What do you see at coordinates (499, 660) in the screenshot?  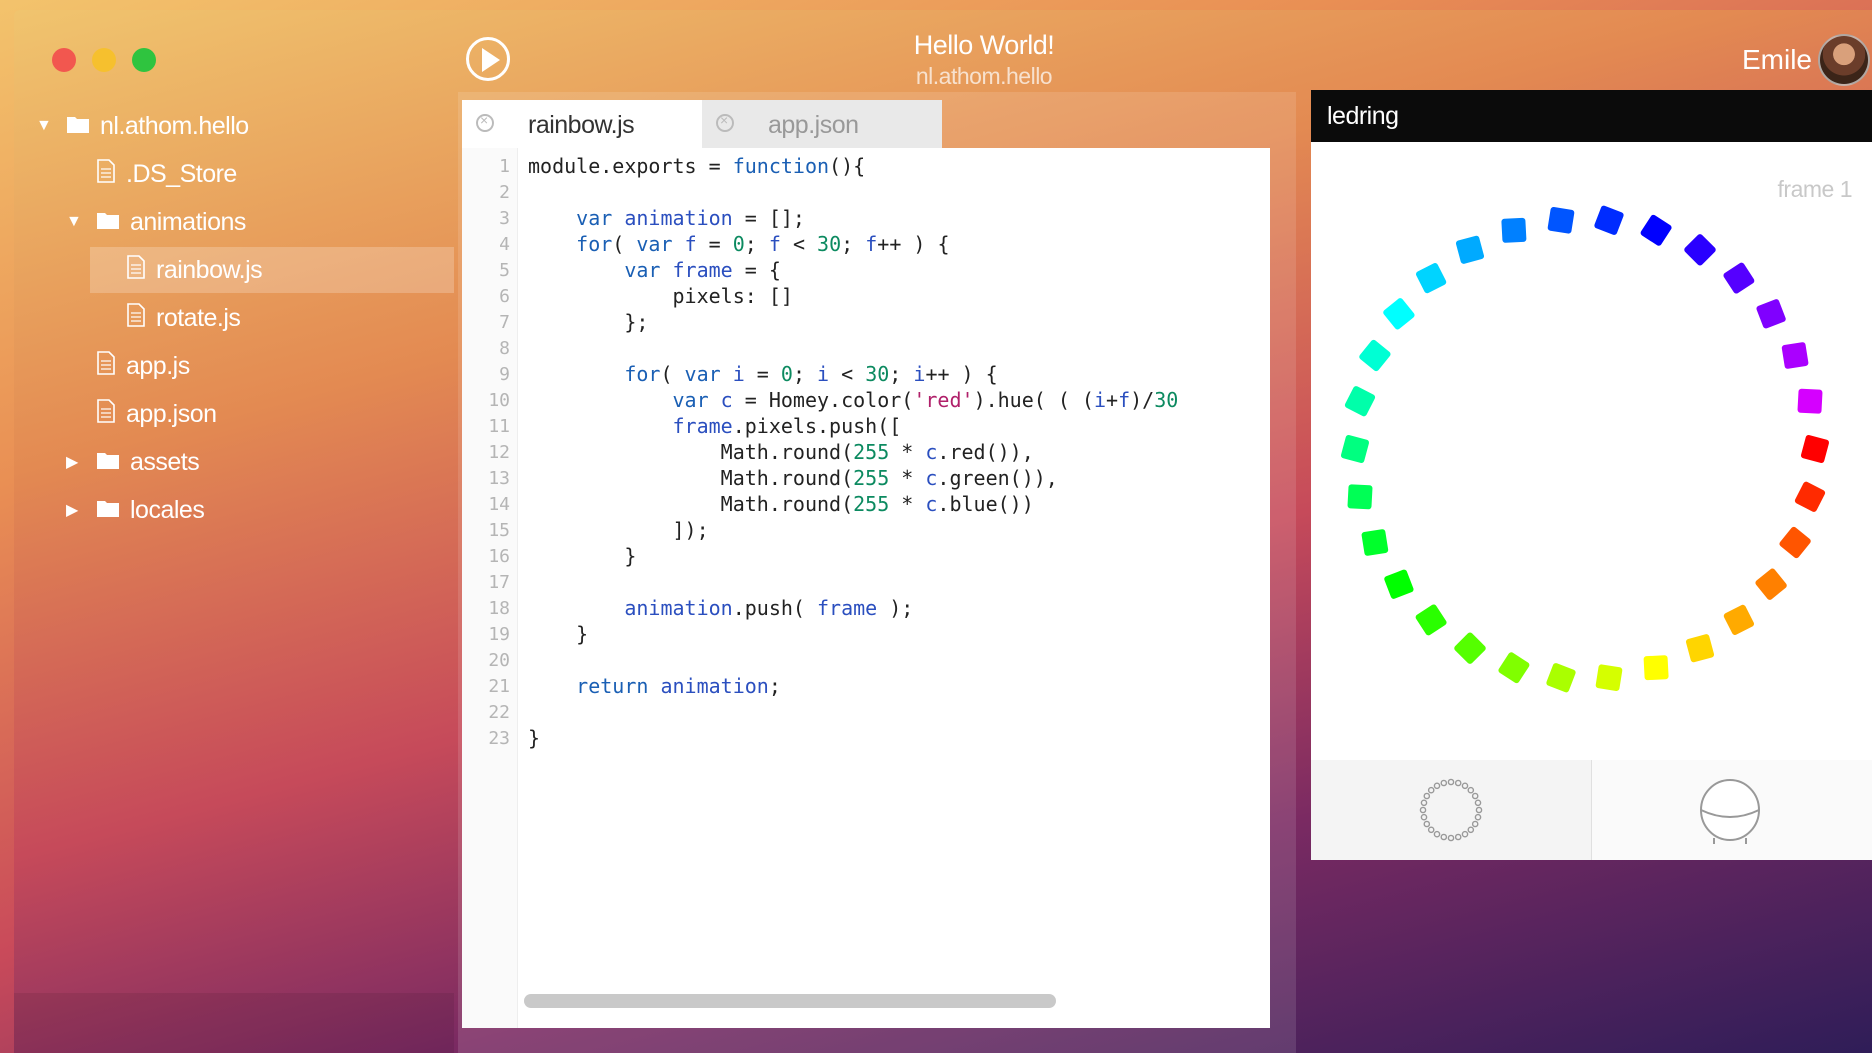 I see `line-number: 20` at bounding box center [499, 660].